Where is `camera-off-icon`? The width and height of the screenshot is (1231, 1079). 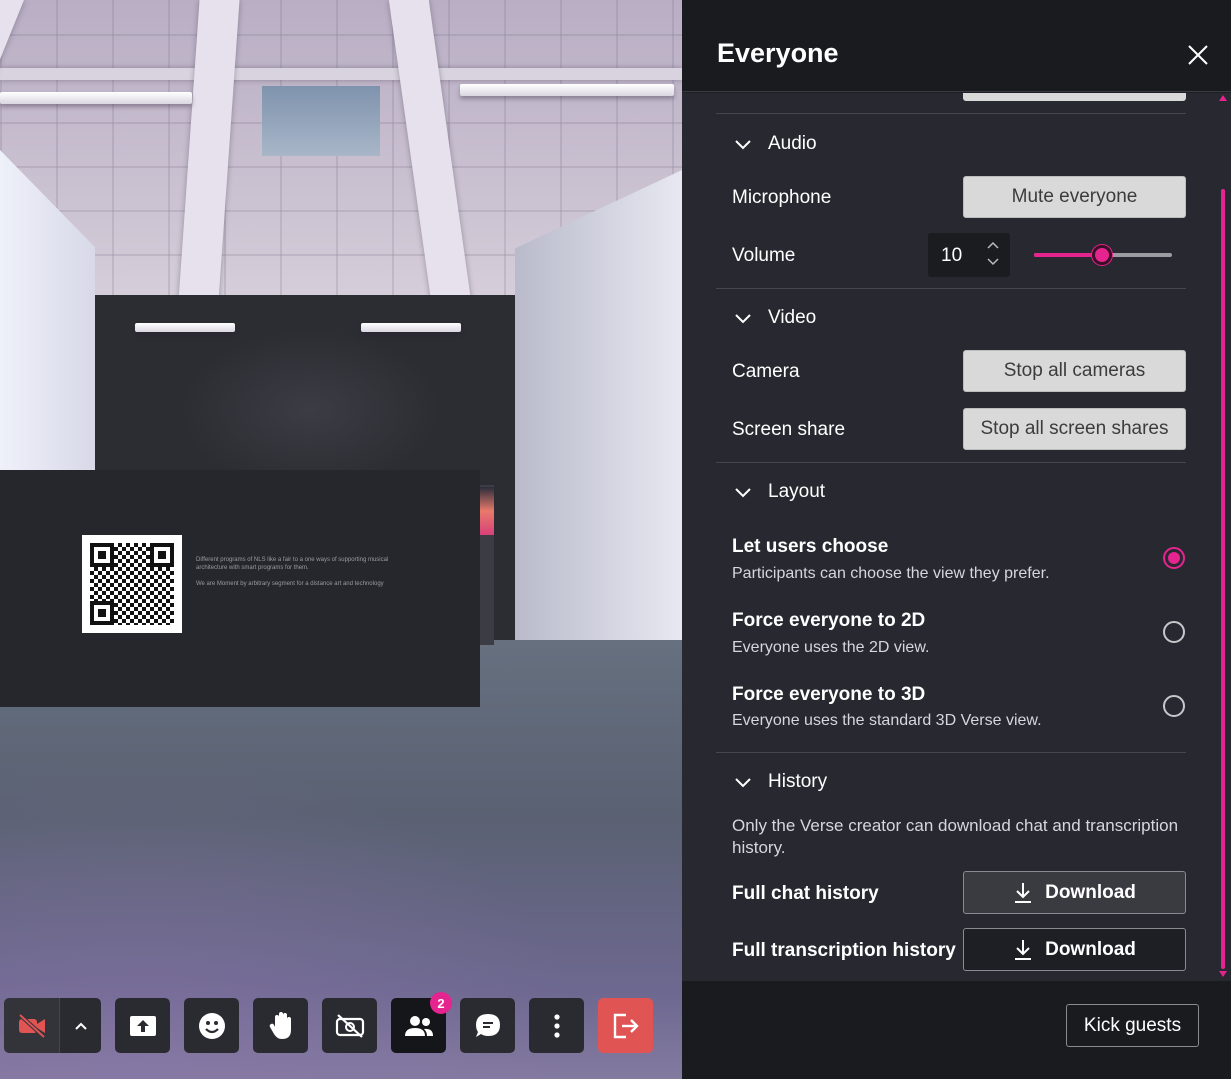 camera-off-icon is located at coordinates (349, 1025).